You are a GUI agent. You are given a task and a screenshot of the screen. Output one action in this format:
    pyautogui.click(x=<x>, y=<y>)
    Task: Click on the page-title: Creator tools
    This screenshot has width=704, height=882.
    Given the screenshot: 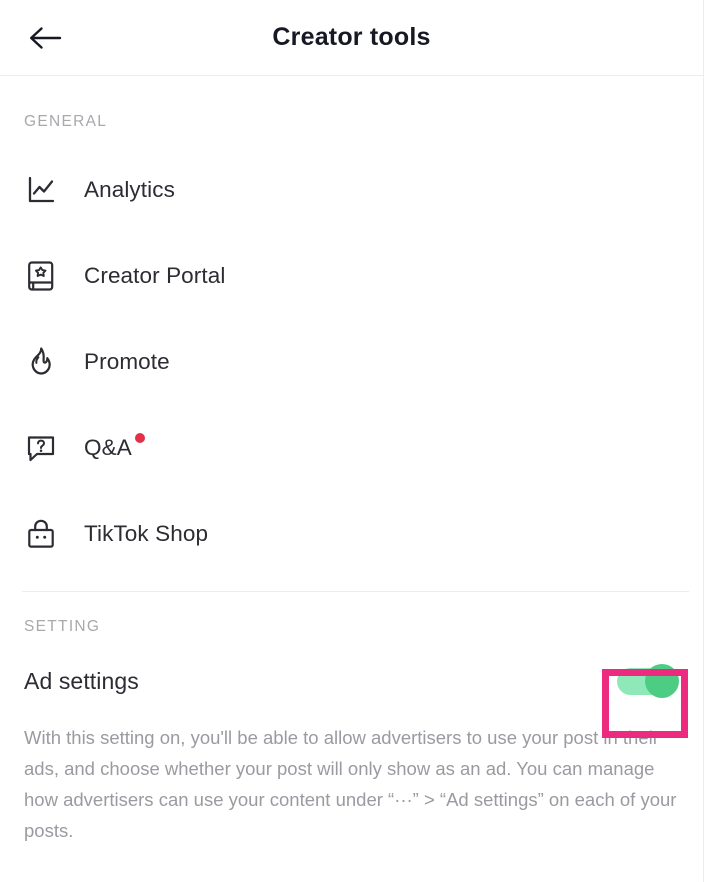 What is the action you would take?
    pyautogui.click(x=351, y=37)
    